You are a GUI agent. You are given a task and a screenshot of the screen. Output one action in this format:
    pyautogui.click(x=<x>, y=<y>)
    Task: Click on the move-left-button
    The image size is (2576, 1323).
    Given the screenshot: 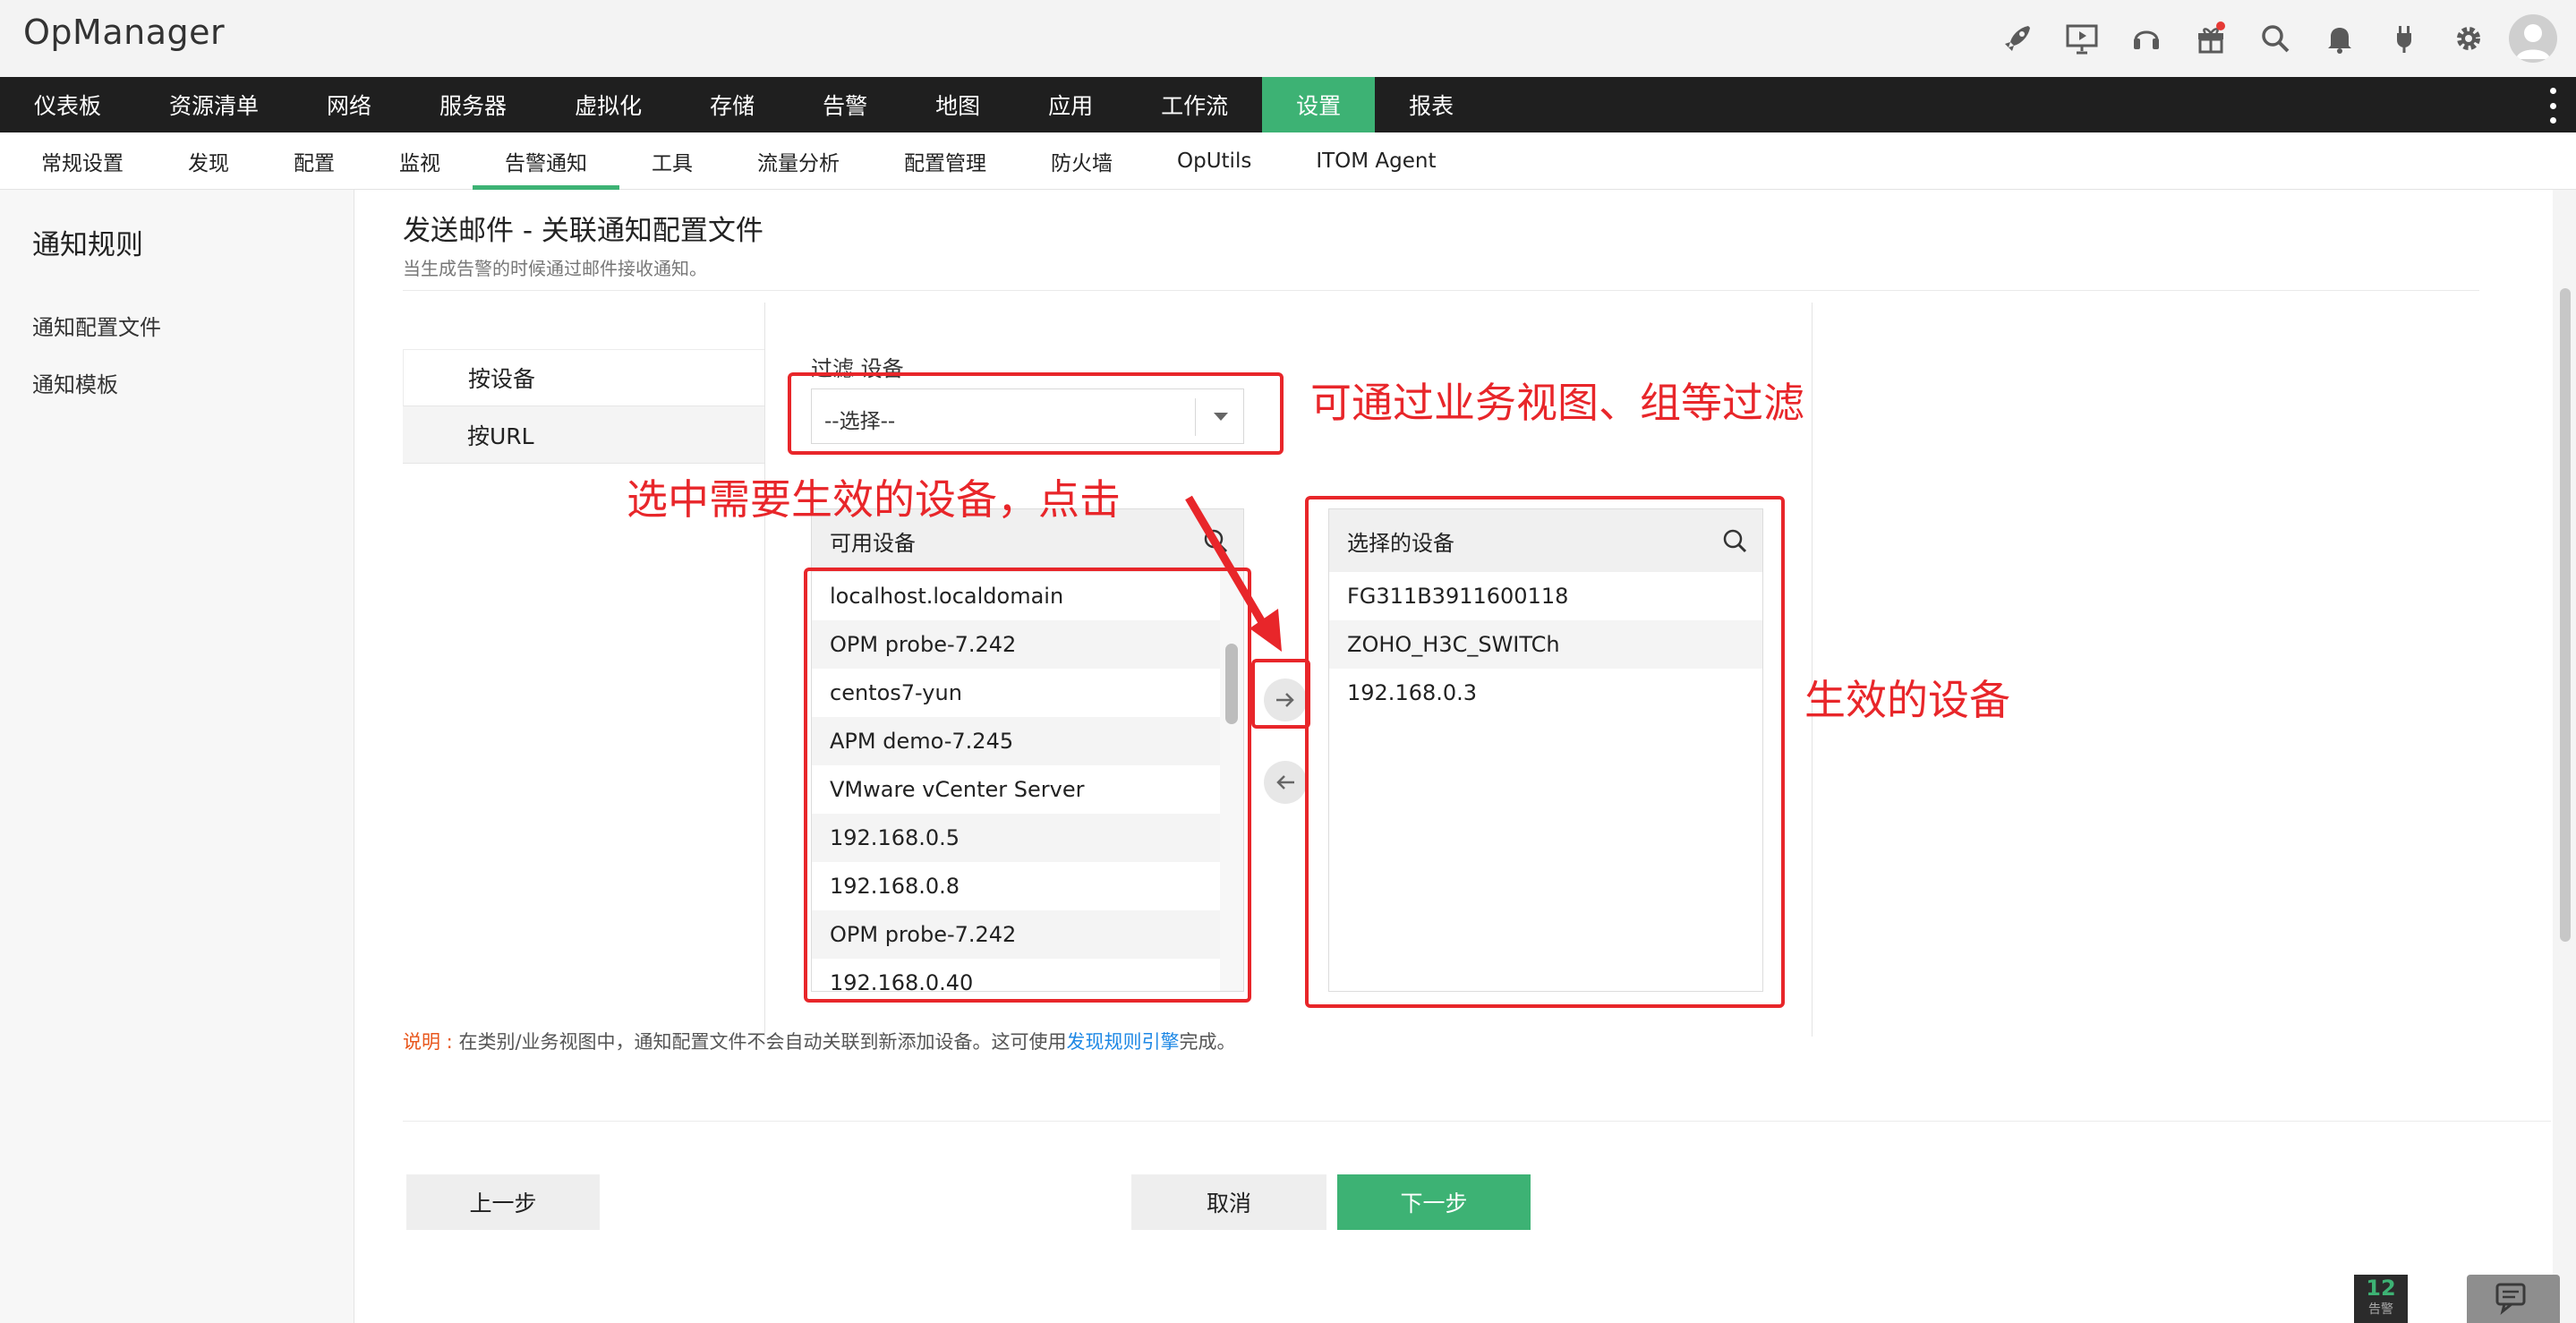 What is the action you would take?
    pyautogui.click(x=1285, y=782)
    